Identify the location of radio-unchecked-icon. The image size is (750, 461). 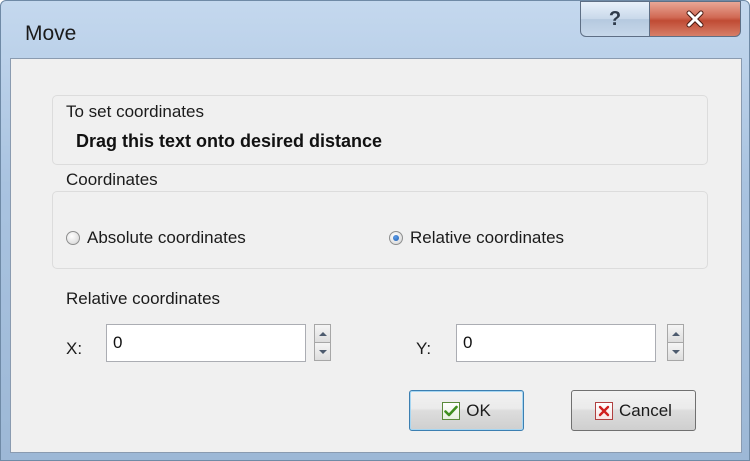
(73, 238).